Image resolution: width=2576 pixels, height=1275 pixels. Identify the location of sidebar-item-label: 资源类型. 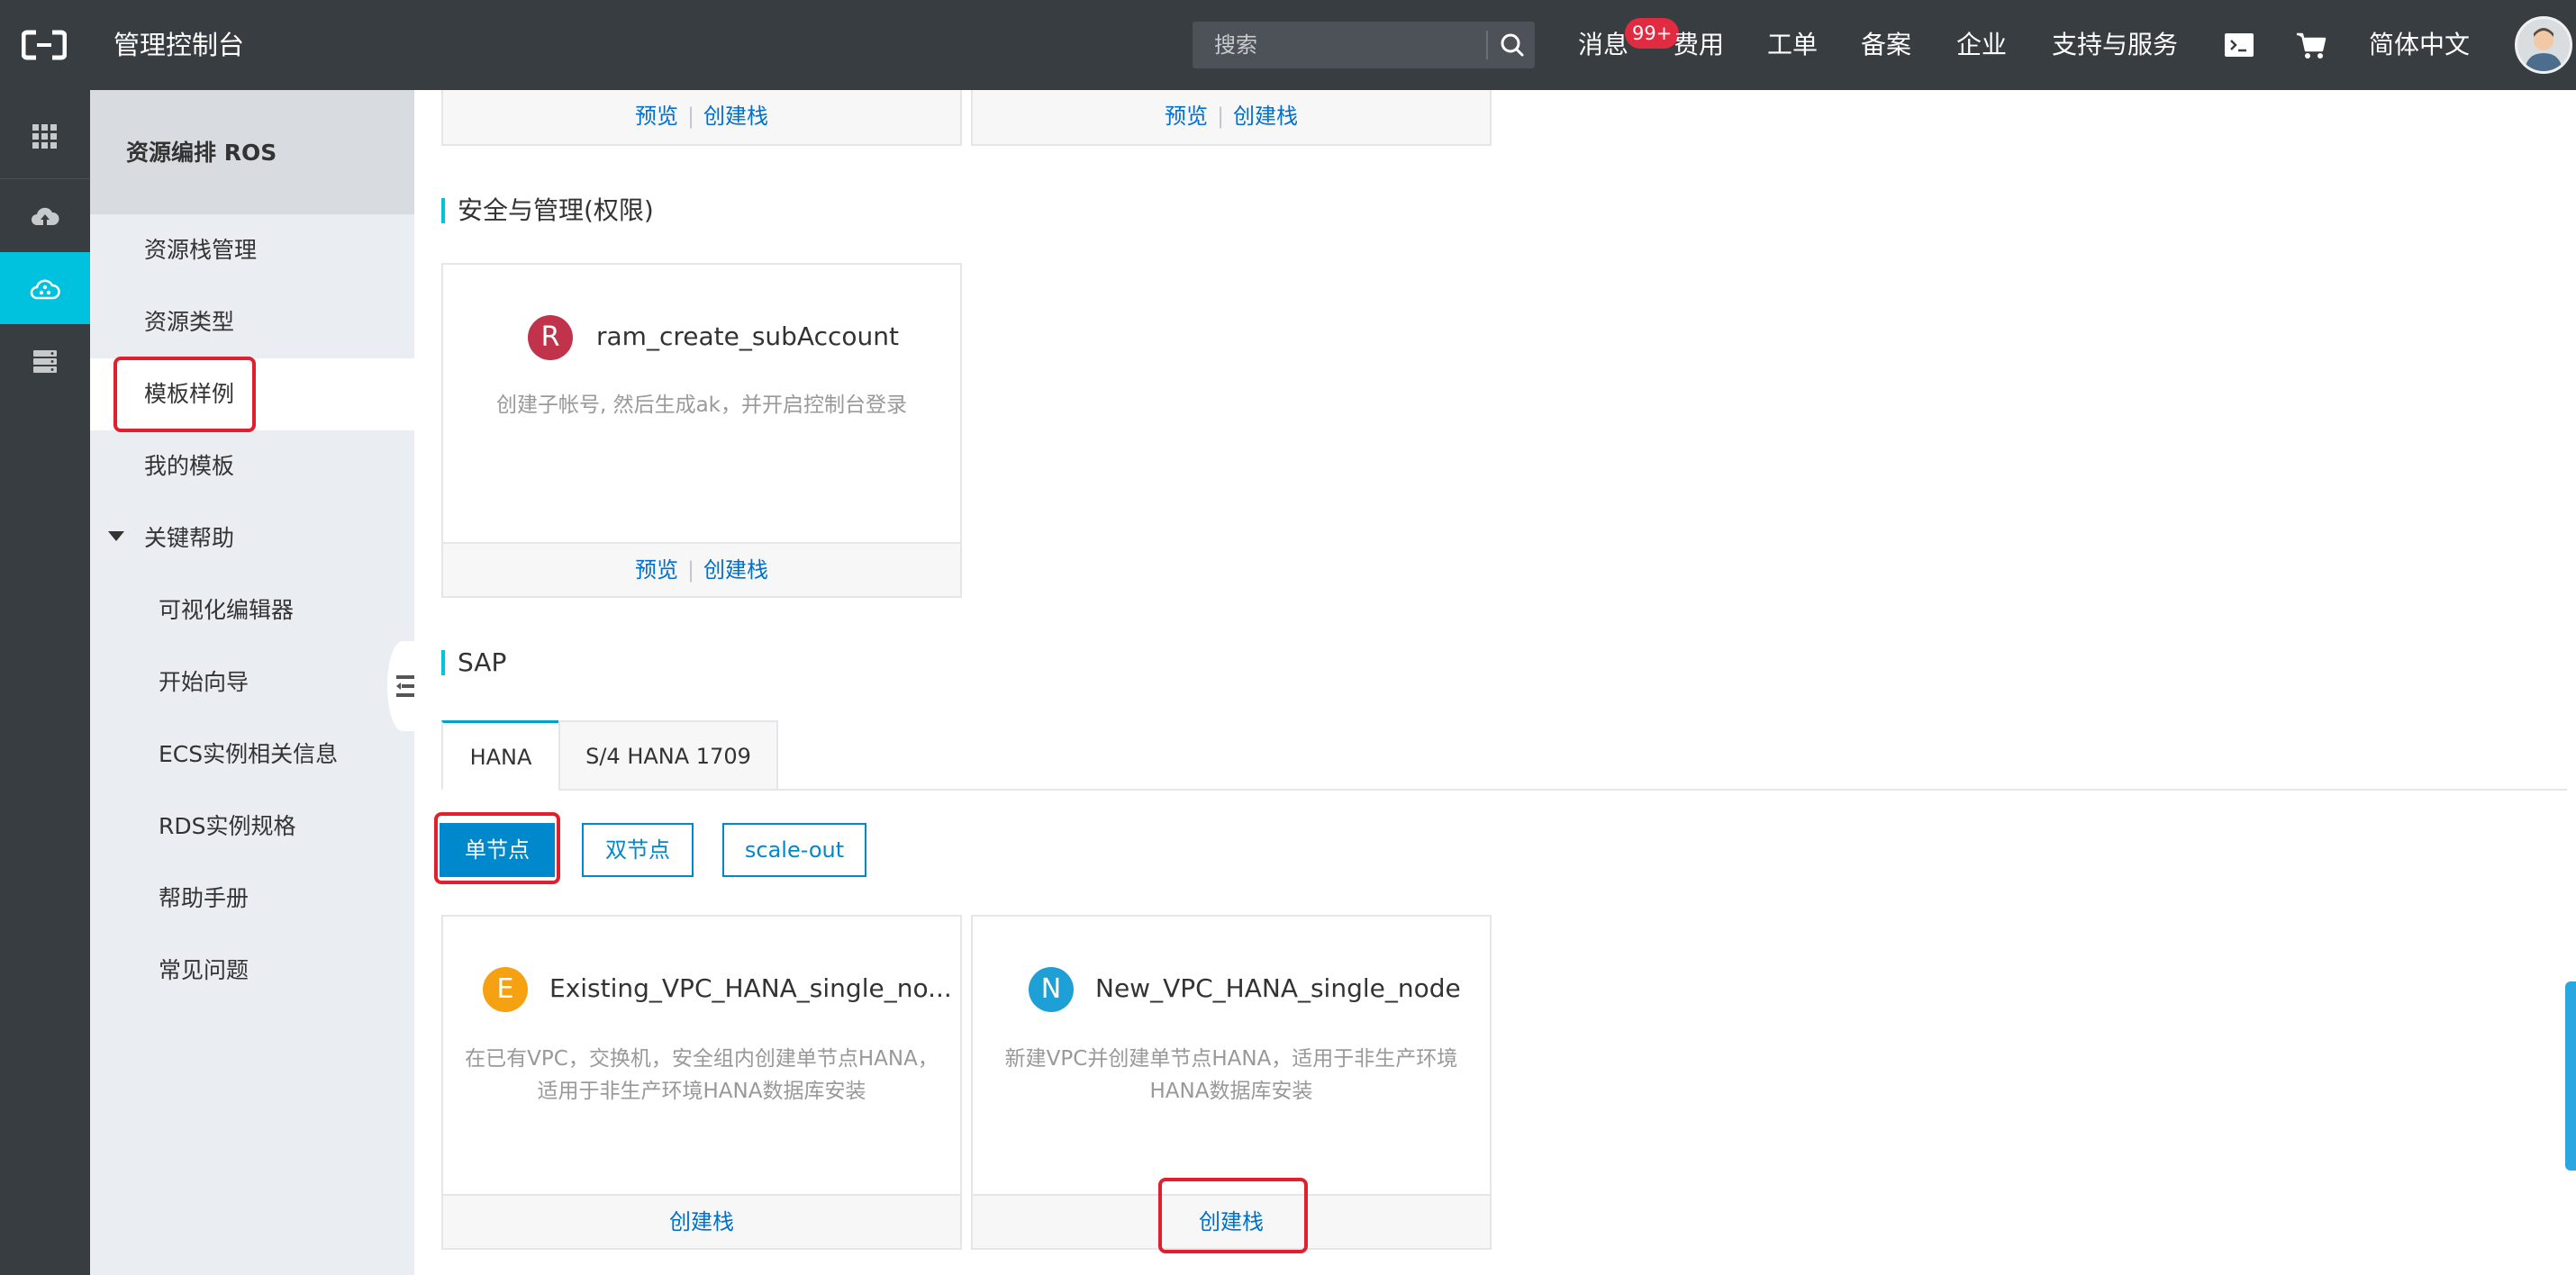
(189, 322).